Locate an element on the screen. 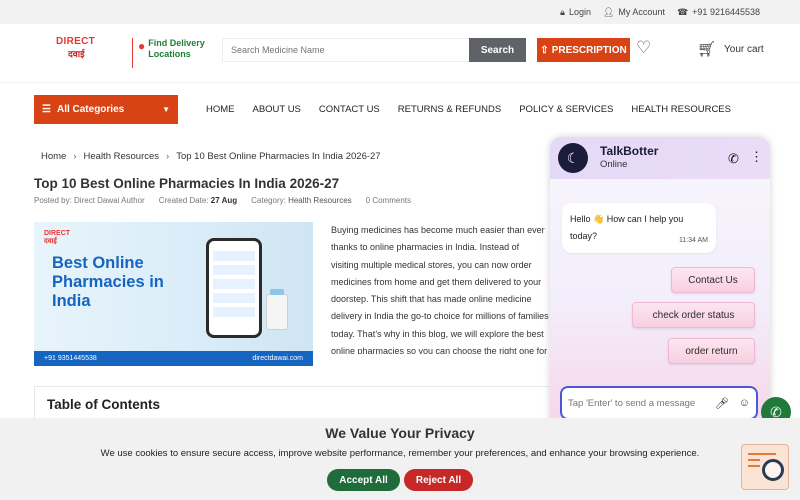 This screenshot has width=800, height=500. all-categories-label: All Categories is located at coordinates (90, 109).